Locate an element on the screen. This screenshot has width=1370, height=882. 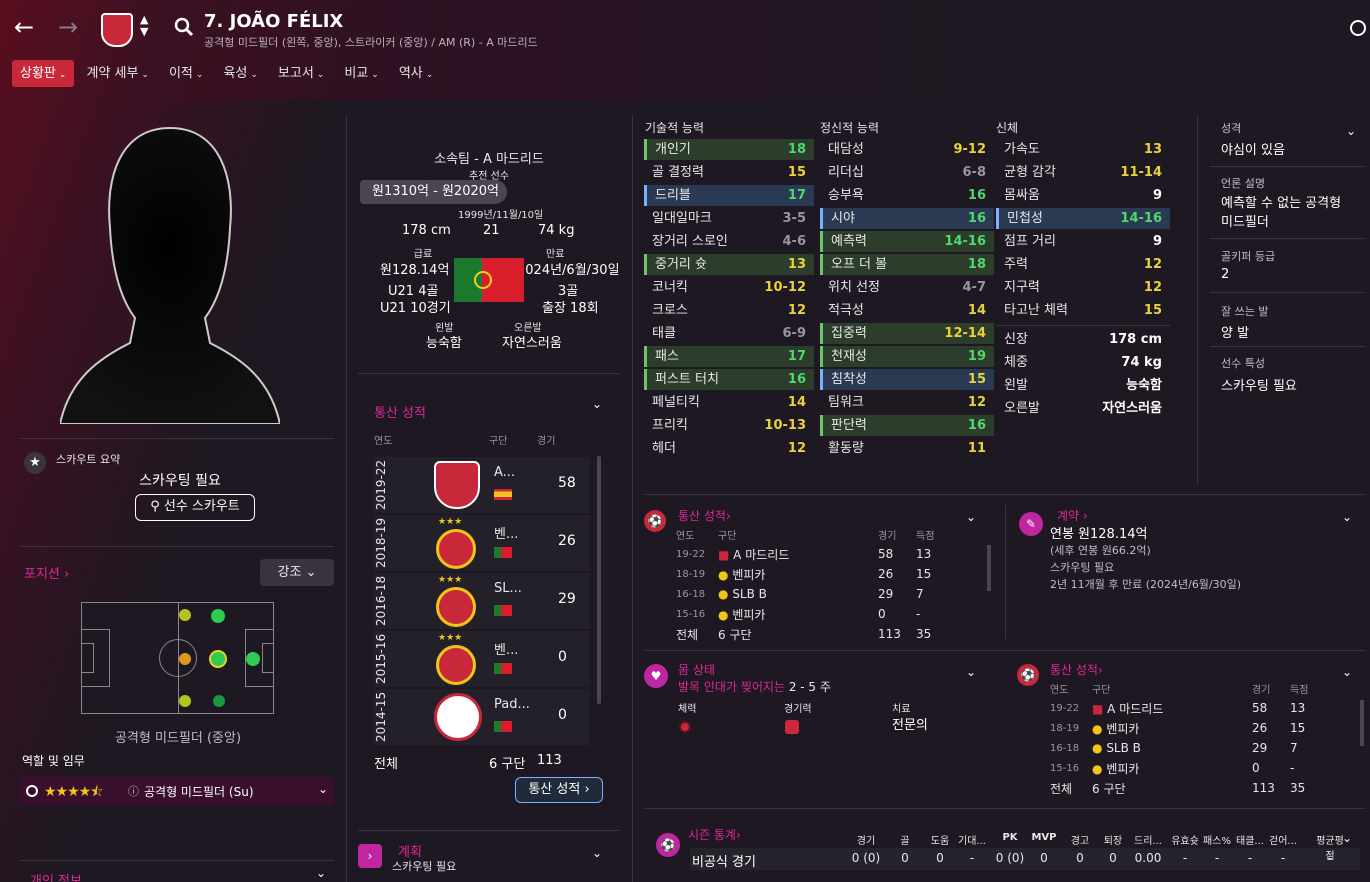
attribute-row: 코너킥 10-12 is located at coordinates (729, 287).